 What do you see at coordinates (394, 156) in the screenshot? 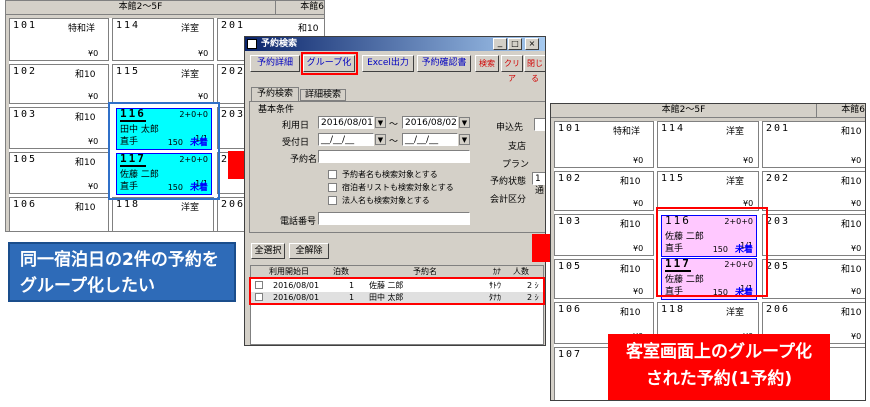
I see `reservation-name-field` at bounding box center [394, 156].